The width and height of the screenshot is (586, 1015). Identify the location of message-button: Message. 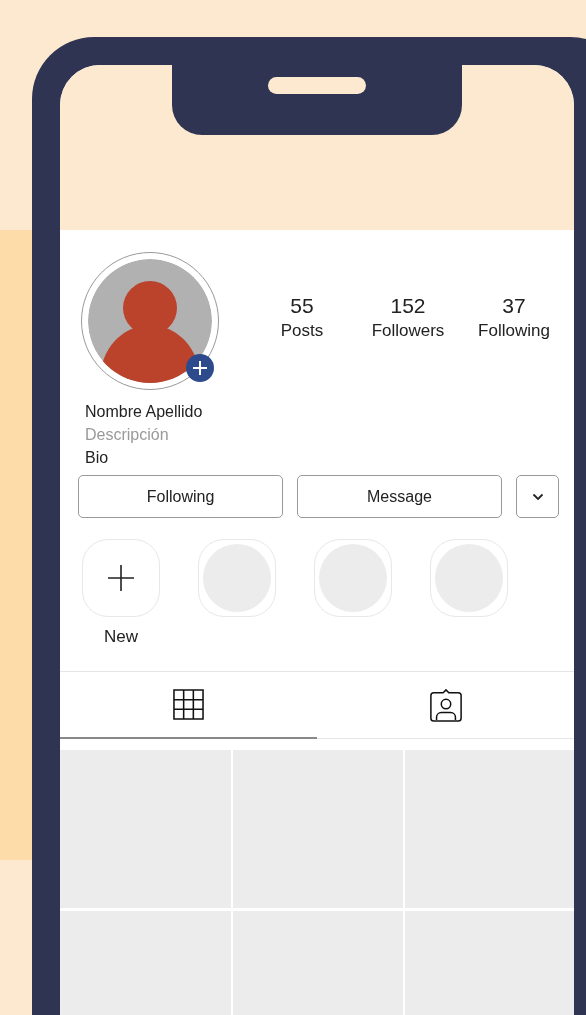
(399, 496).